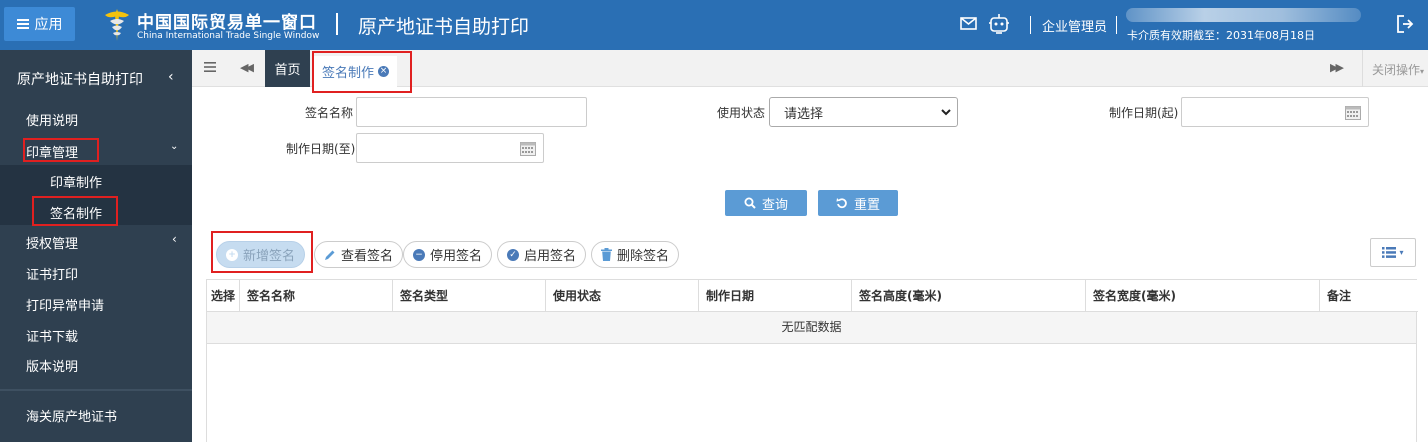 This screenshot has height=442, width=1428. I want to click on delete-signature-label: 删除签名, so click(643, 256).